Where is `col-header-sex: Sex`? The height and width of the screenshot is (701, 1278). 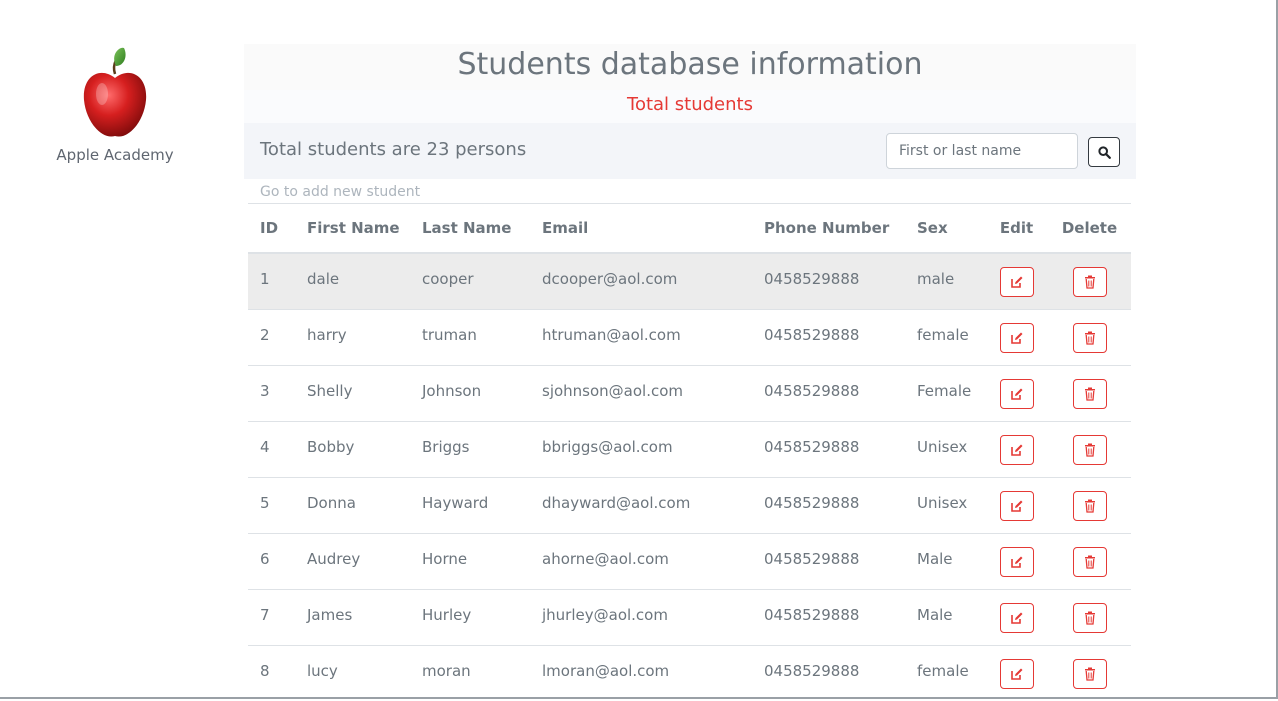 col-header-sex: Sex is located at coordinates (945, 228).